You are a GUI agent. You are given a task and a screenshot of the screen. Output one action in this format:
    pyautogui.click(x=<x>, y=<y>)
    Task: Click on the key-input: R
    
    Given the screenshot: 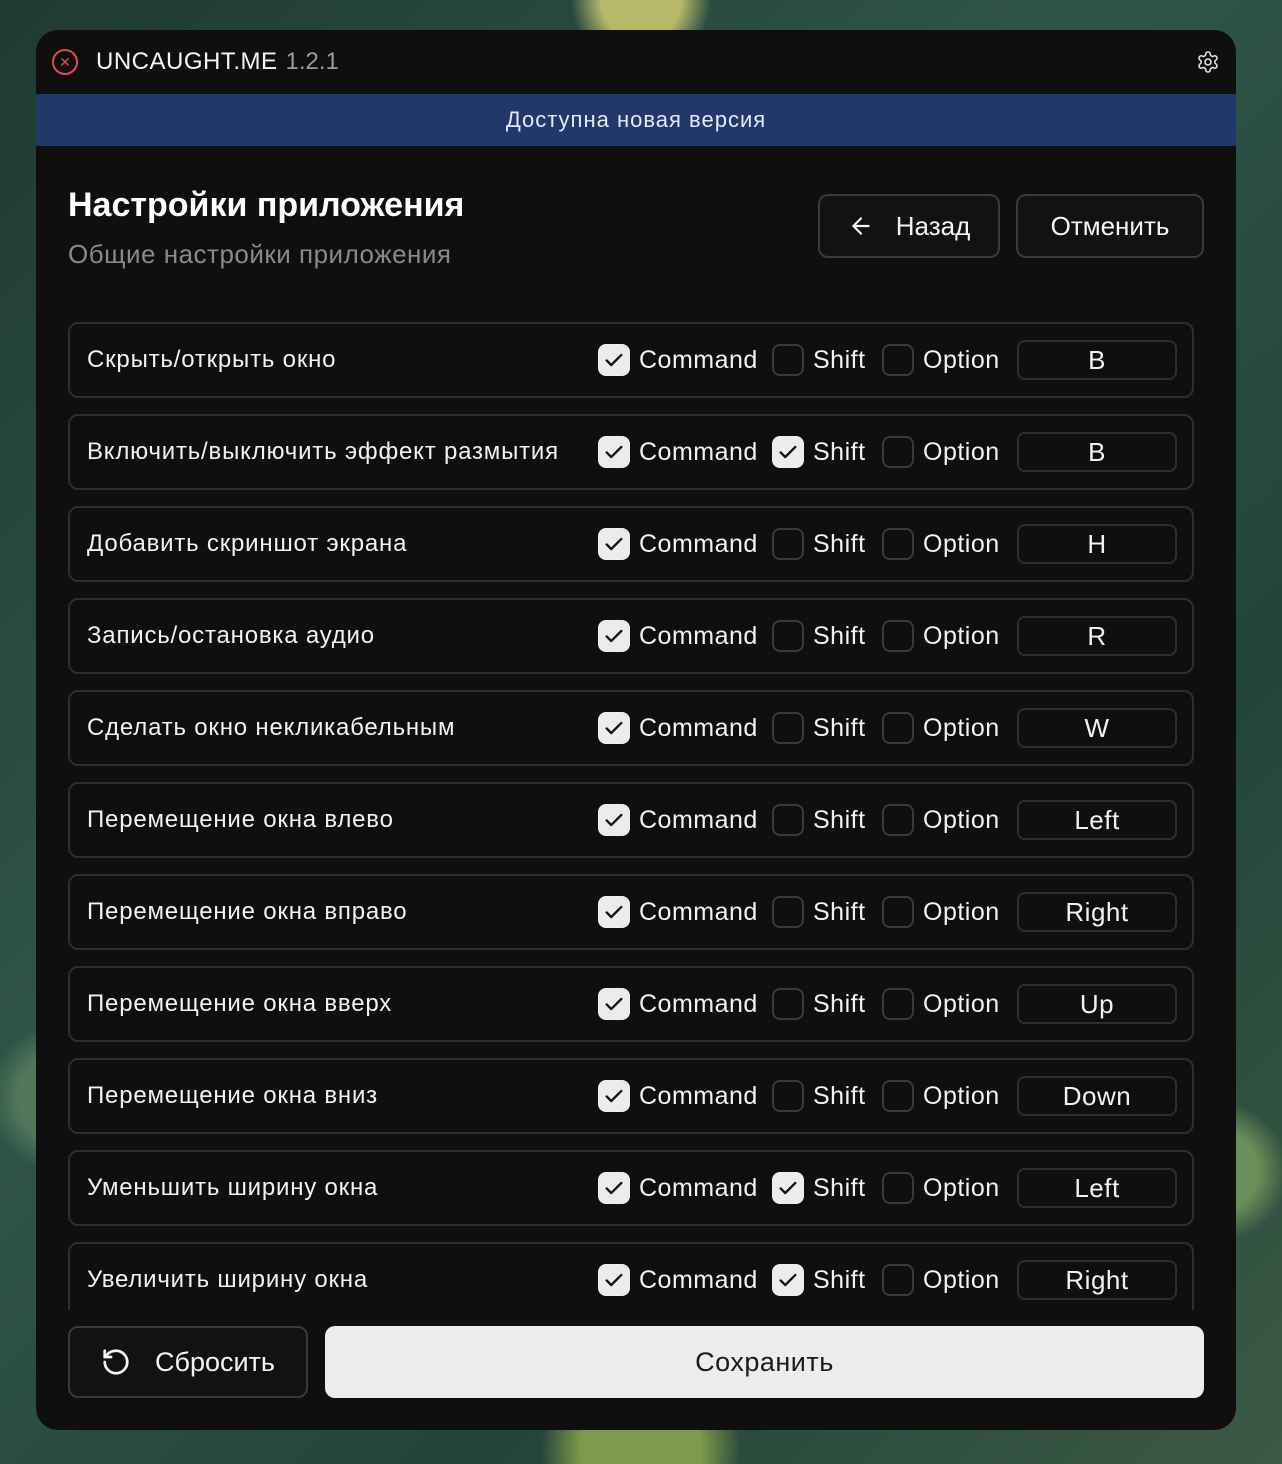 What is the action you would take?
    pyautogui.click(x=1097, y=636)
    